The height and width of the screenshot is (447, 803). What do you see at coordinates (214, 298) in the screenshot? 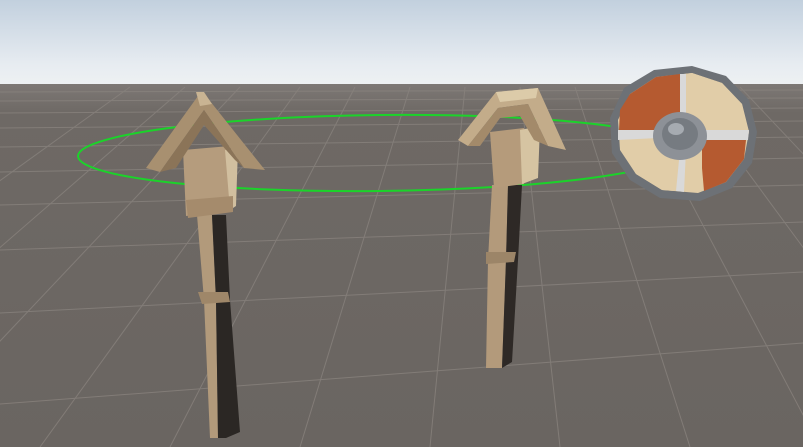
I see `post-collar-left` at bounding box center [214, 298].